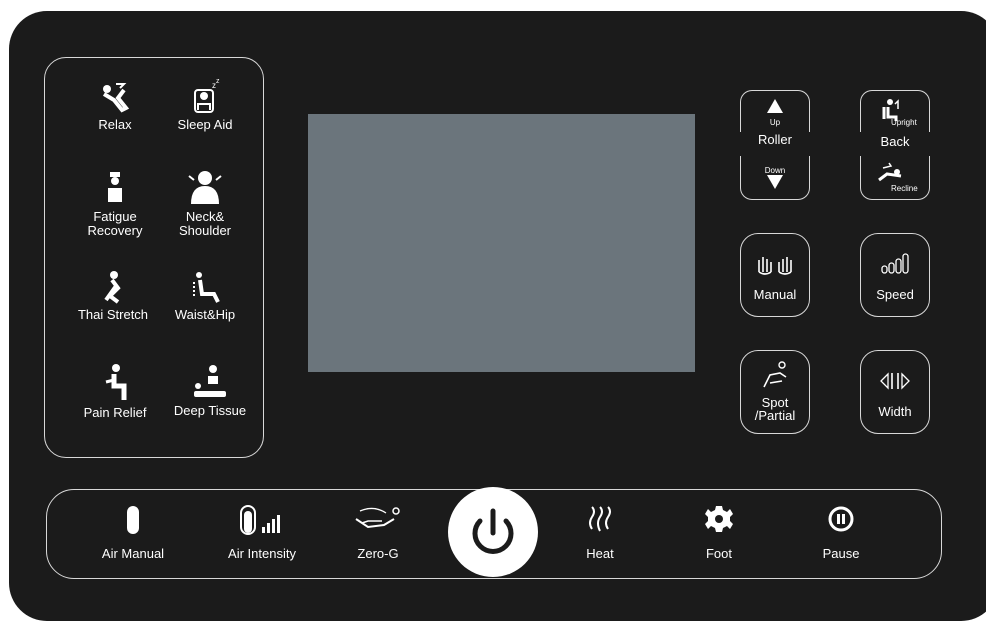  Describe the element at coordinates (841, 533) in the screenshot. I see `pause-button: Pause` at that location.